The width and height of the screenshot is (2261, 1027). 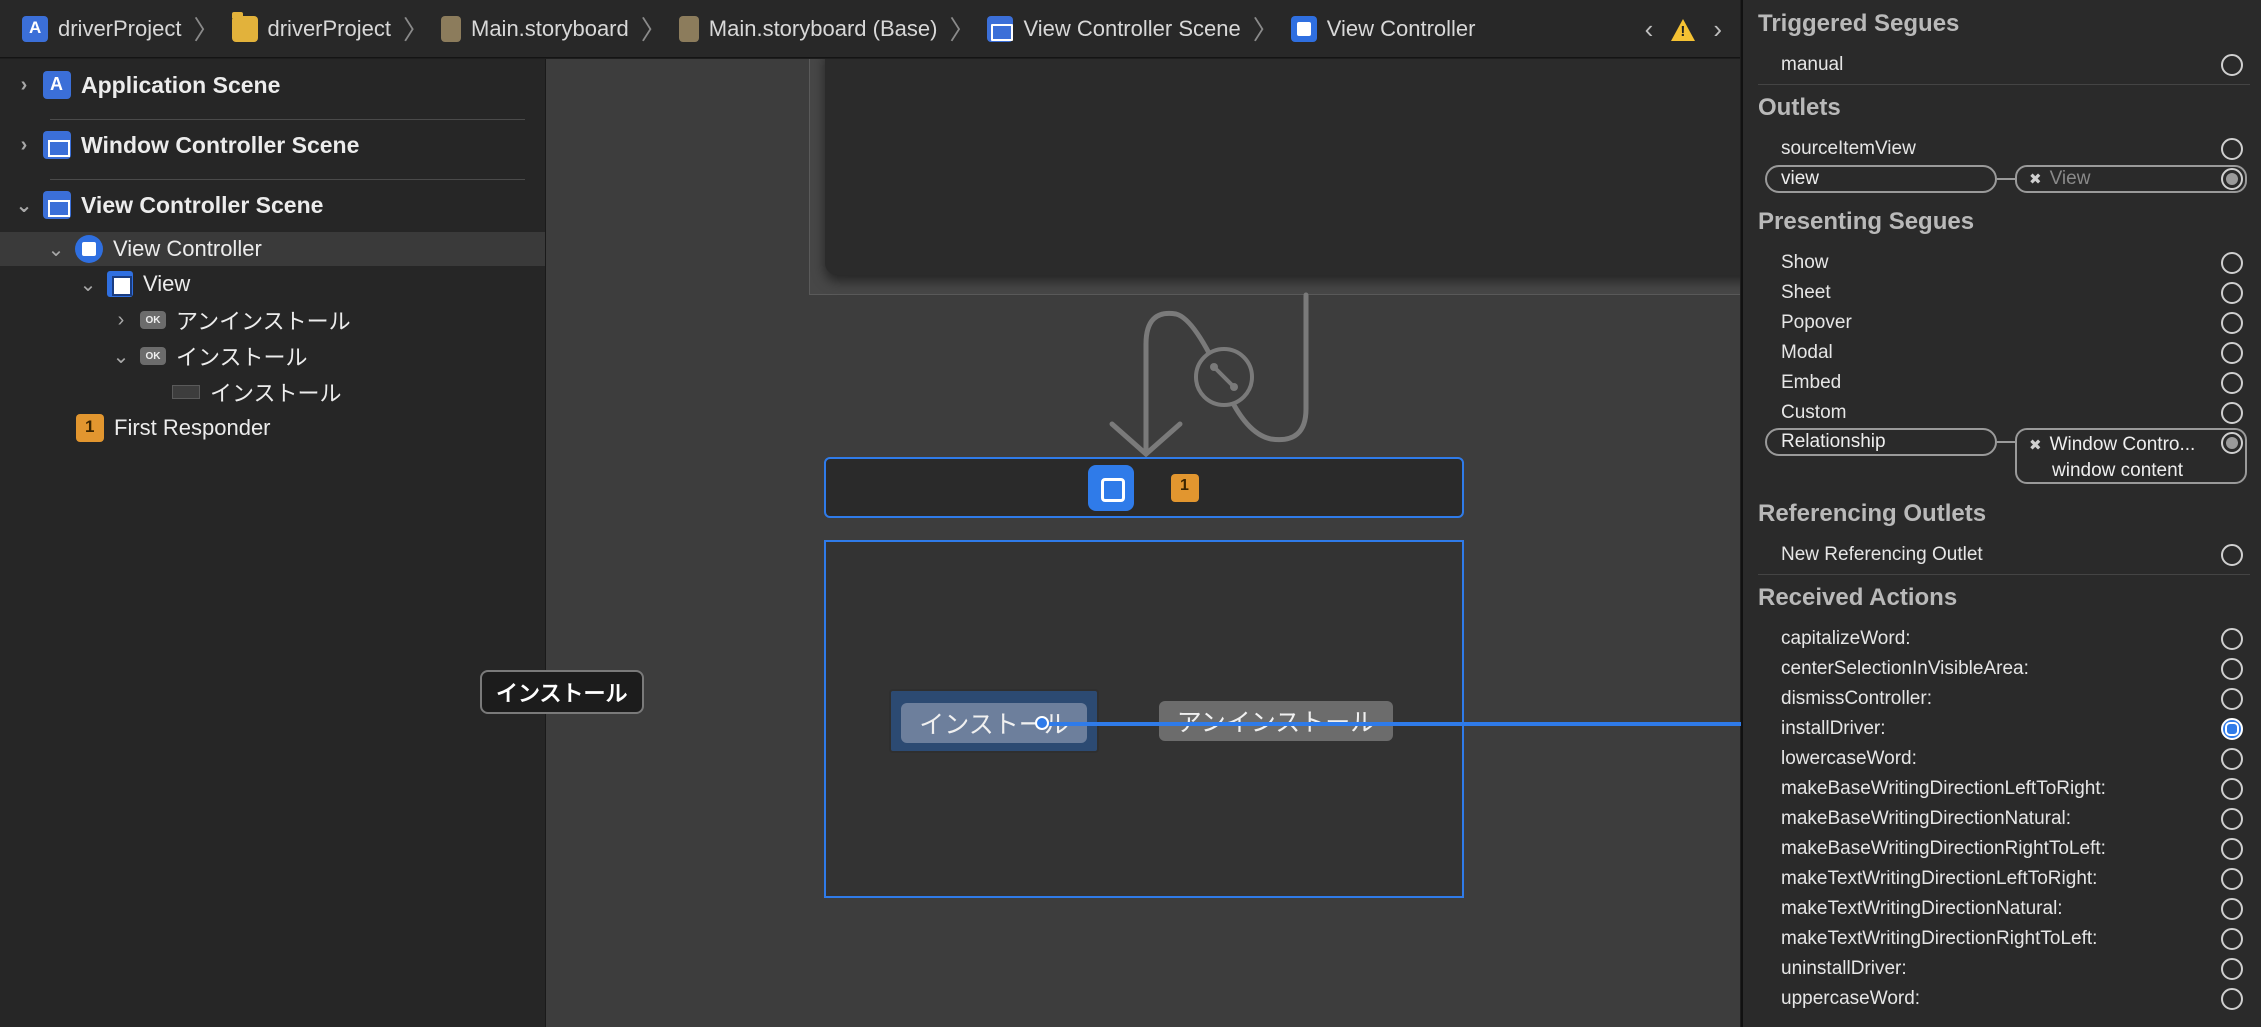 I want to click on segue-popover: Popover, so click(x=1816, y=322).